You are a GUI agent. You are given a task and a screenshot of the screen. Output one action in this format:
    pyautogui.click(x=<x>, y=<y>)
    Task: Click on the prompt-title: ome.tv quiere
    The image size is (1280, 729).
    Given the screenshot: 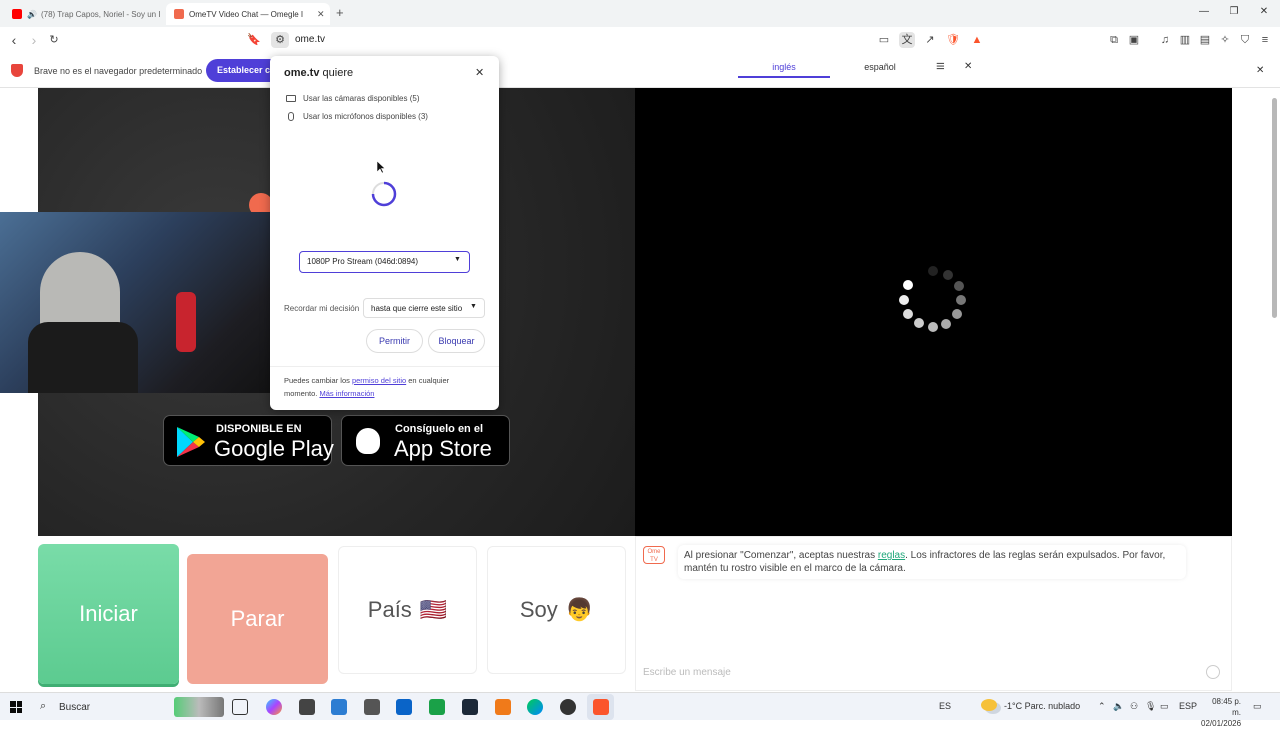 What is the action you would take?
    pyautogui.click(x=318, y=73)
    